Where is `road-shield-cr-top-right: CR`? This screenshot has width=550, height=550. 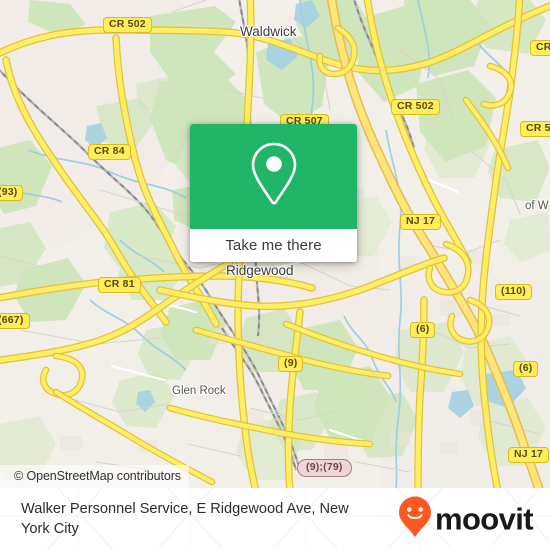
road-shield-cr-top-right: CR is located at coordinates (540, 48).